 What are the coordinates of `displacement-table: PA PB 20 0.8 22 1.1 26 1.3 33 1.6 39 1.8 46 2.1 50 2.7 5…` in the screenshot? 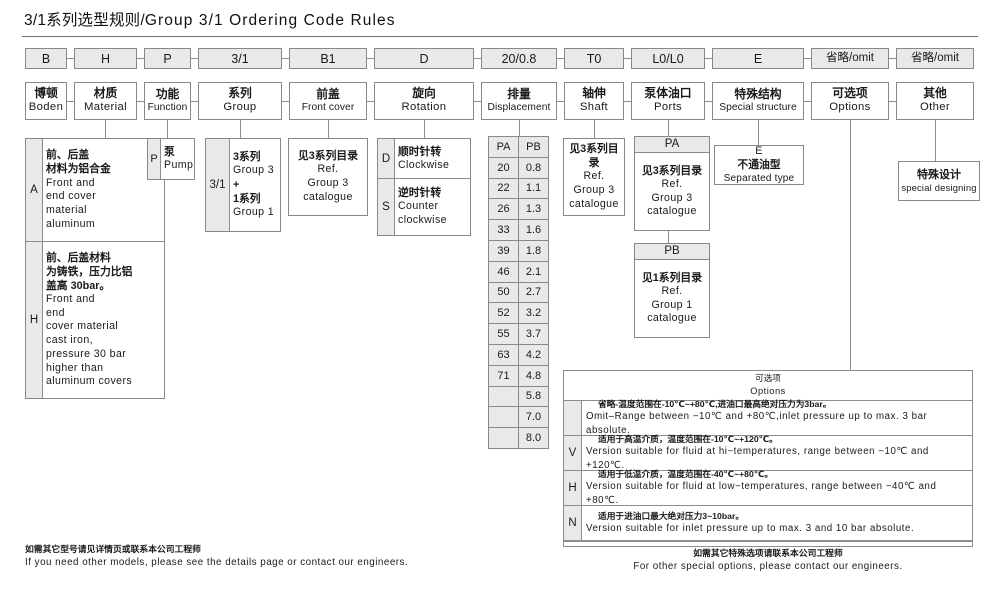 It's located at (519, 292).